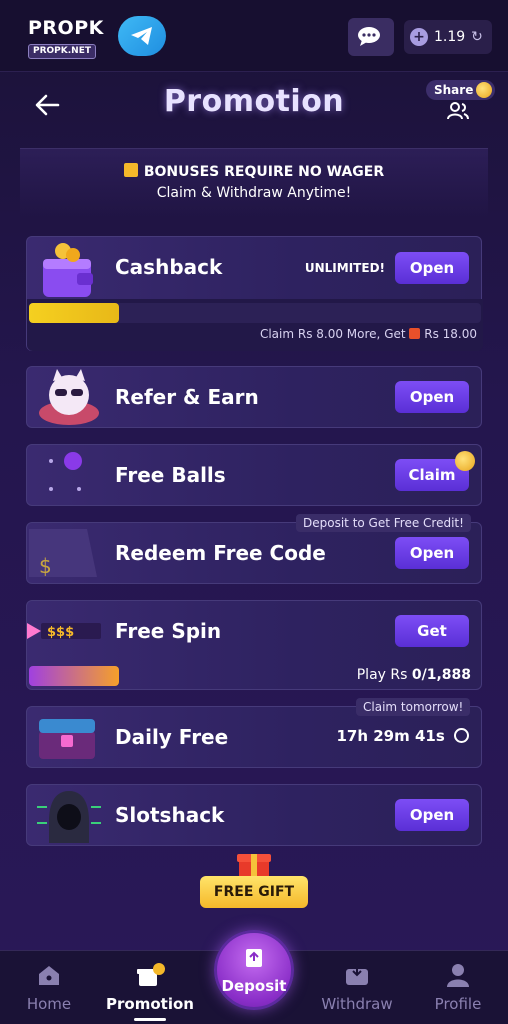 The image size is (508, 1024). What do you see at coordinates (254, 815) in the screenshot?
I see `slotshack-card: Slotshack Open` at bounding box center [254, 815].